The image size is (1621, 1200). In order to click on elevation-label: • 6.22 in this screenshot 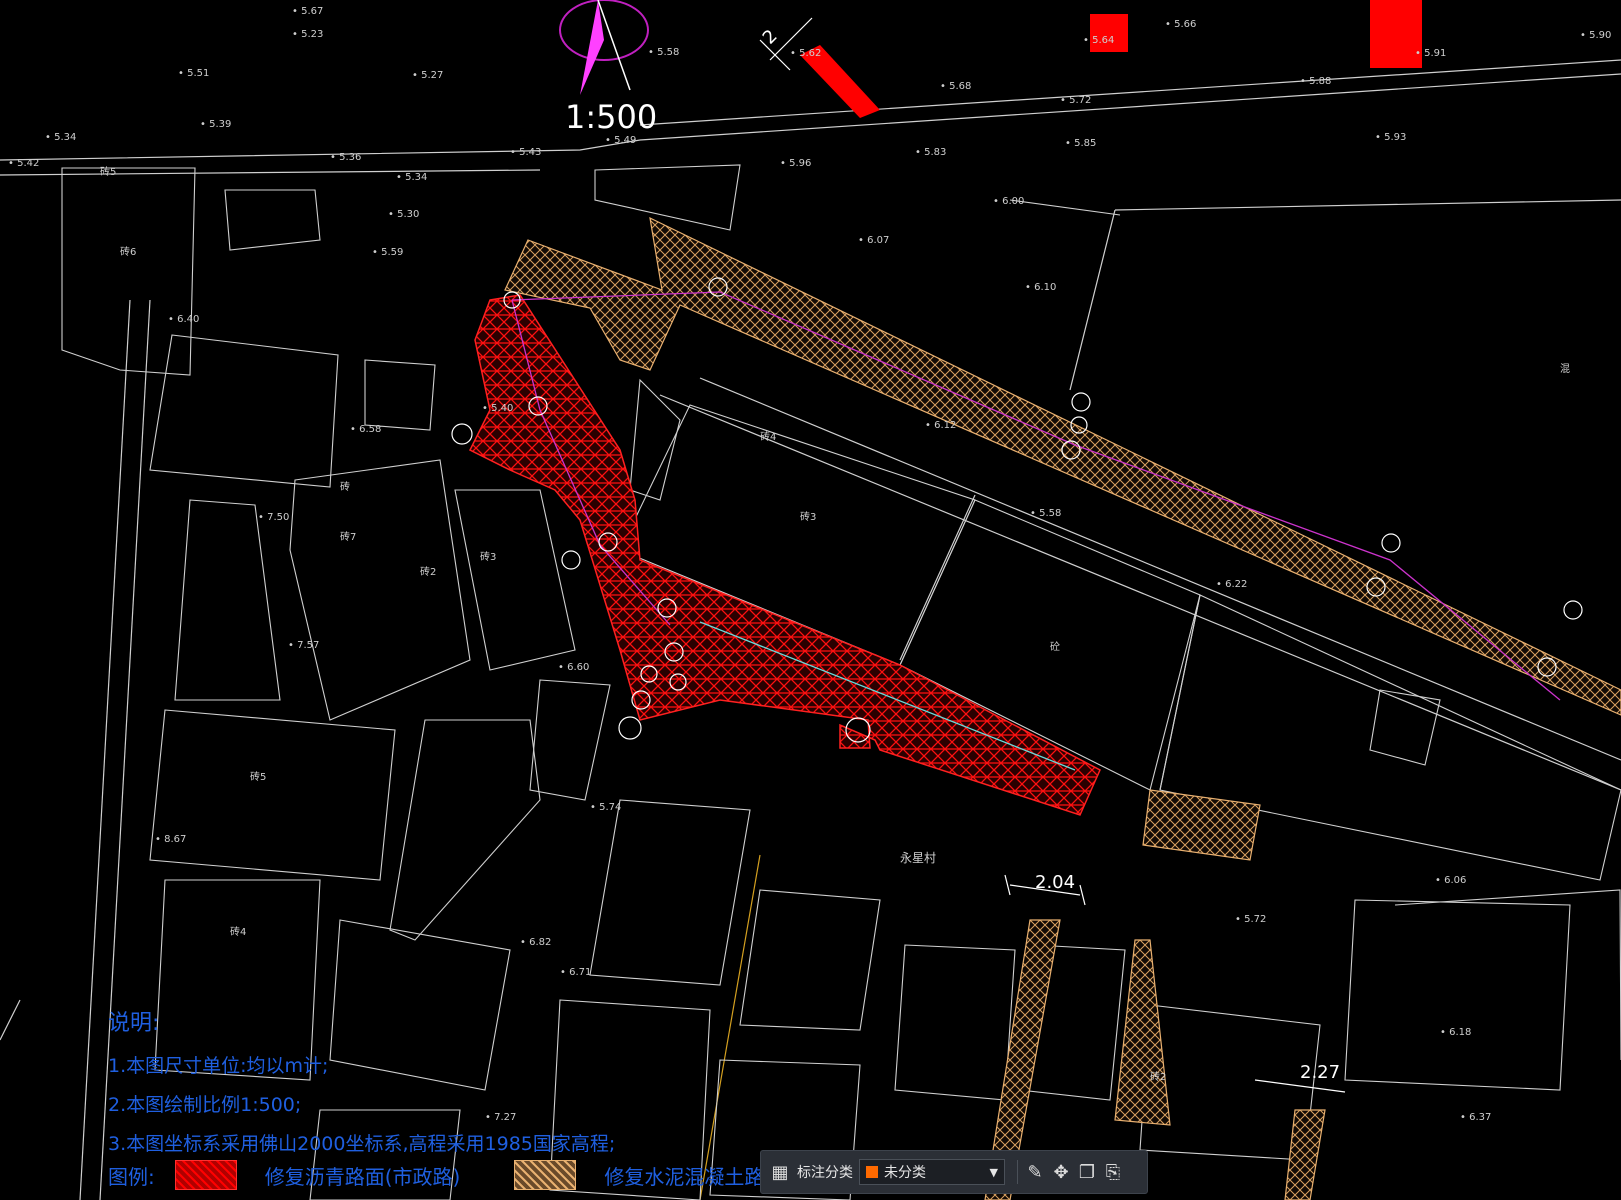, I will do `click(1231, 584)`.